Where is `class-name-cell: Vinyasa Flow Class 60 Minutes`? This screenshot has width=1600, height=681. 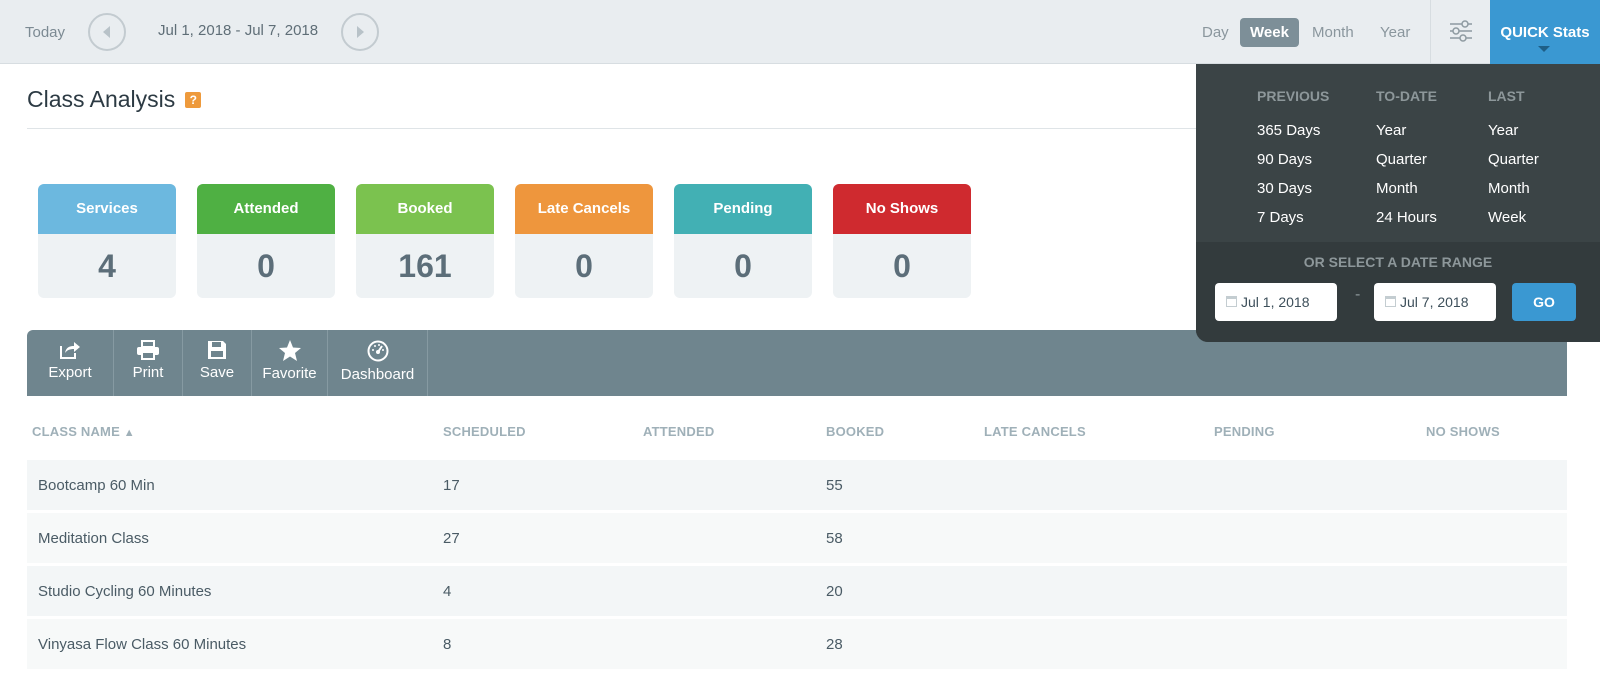 class-name-cell: Vinyasa Flow Class 60 Minutes is located at coordinates (142, 644).